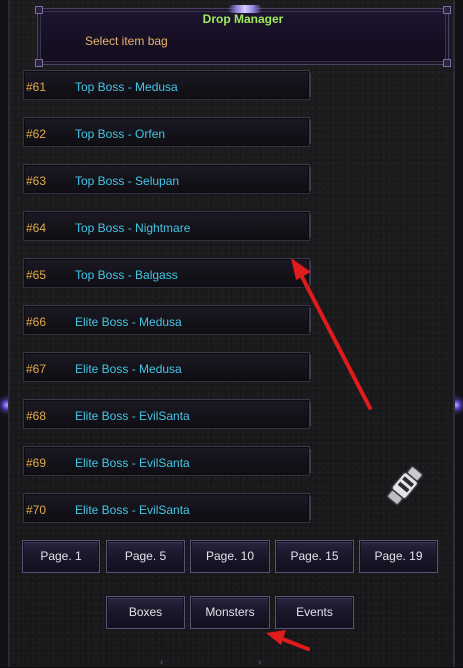 Image resolution: width=463 pixels, height=668 pixels. What do you see at coordinates (230, 556) in the screenshot?
I see `page-10-button: Page. 10` at bounding box center [230, 556].